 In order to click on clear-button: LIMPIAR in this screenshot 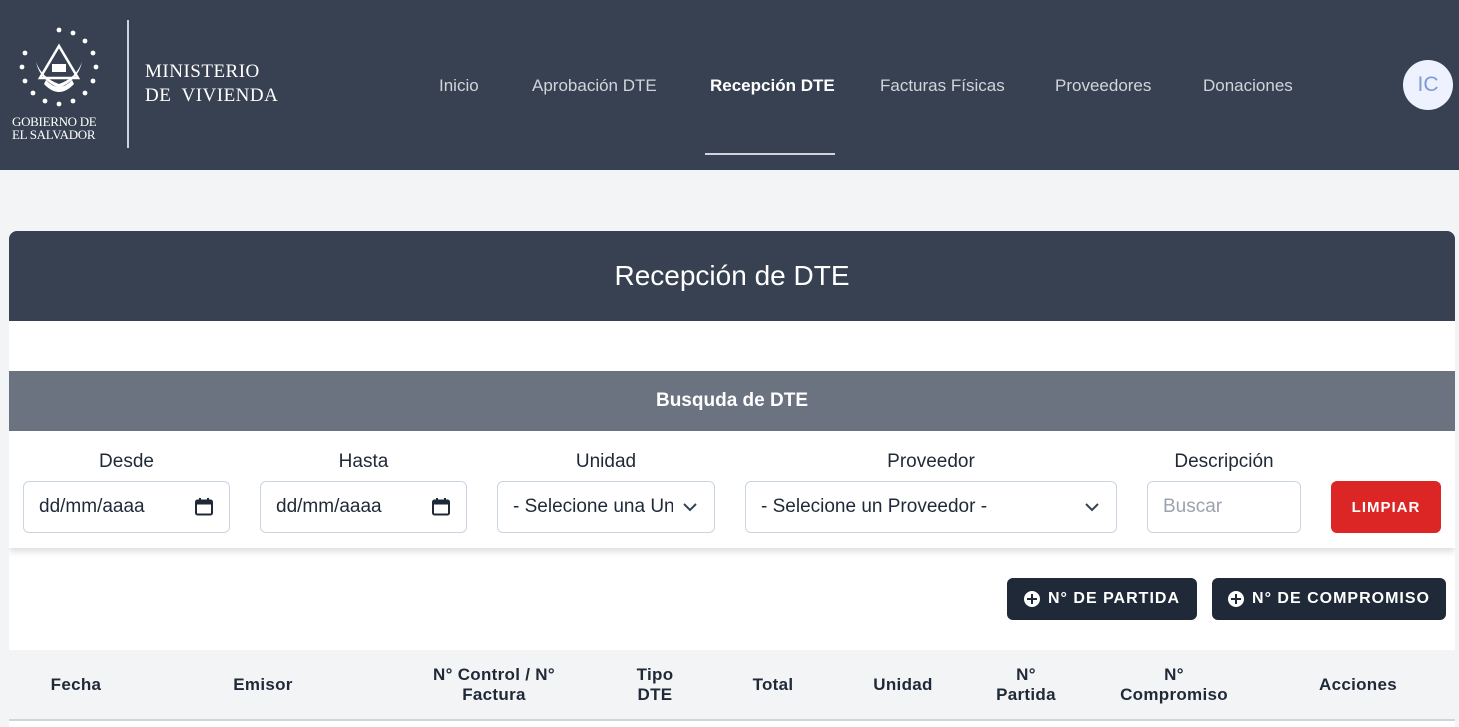, I will do `click(1386, 507)`.